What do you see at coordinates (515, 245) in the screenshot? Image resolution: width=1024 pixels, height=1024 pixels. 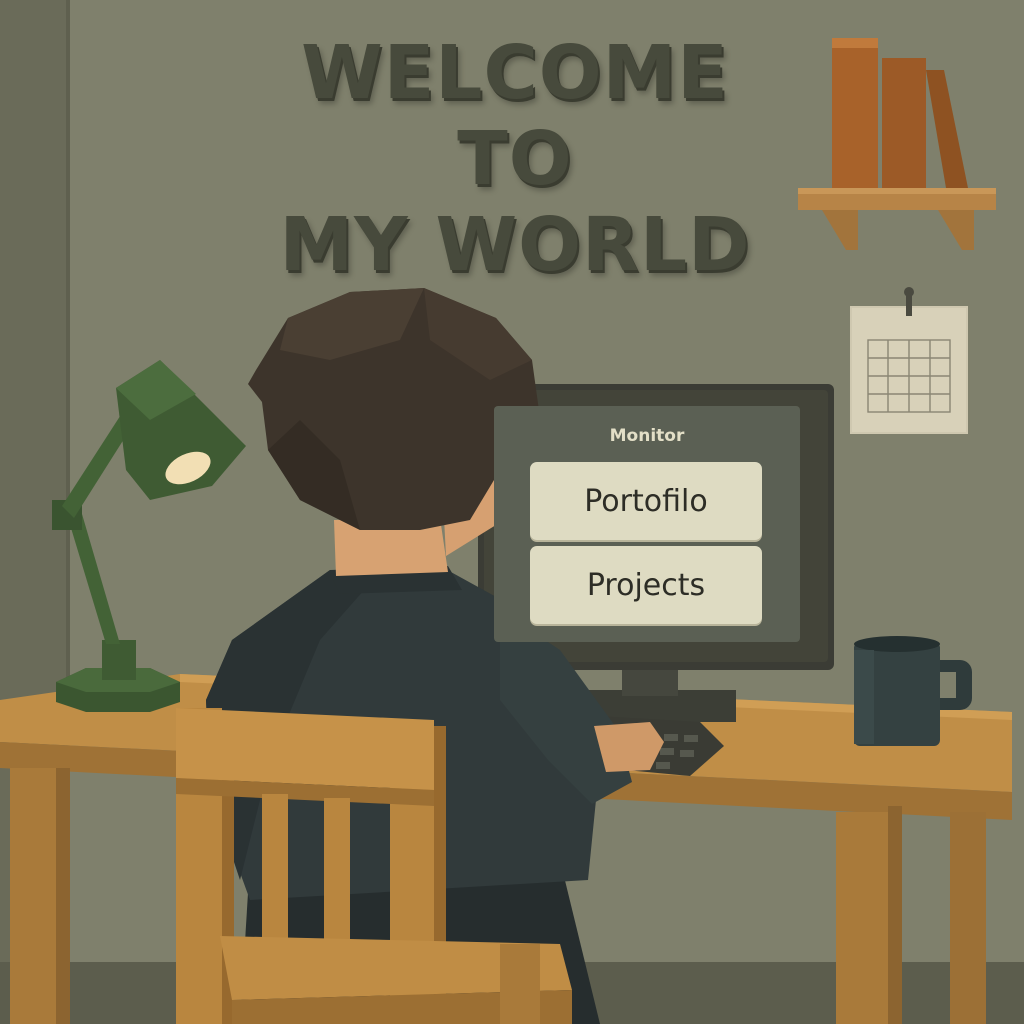 I see `headline-line-3: MY WORLD` at bounding box center [515, 245].